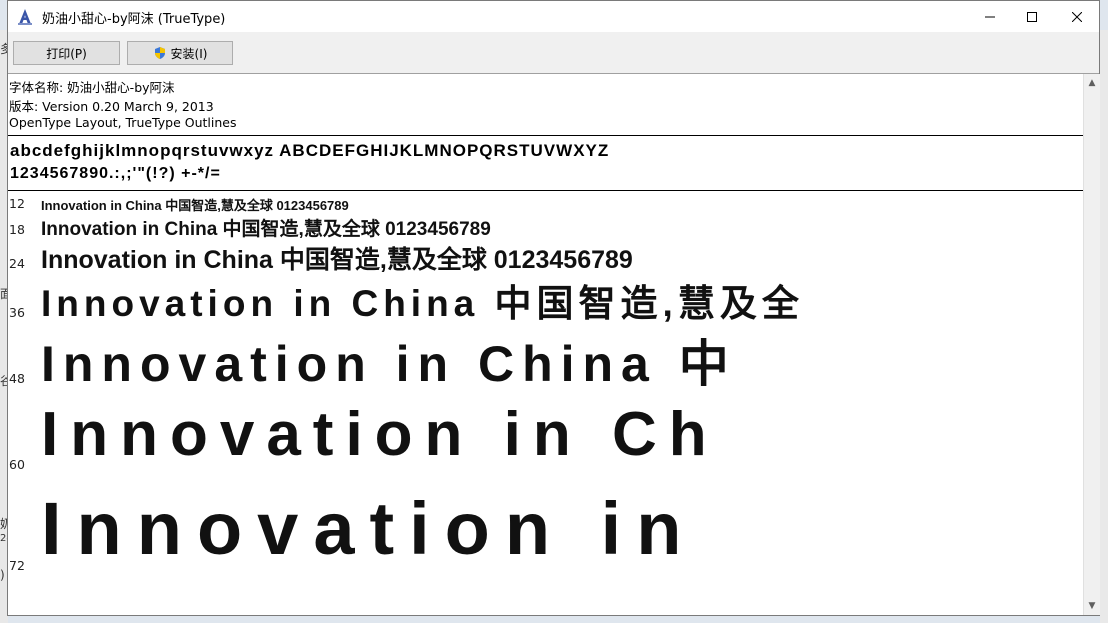 The height and width of the screenshot is (623, 1108). I want to click on font-outlines-line: OpenType Layout, TrueType Outlines, so click(123, 122).